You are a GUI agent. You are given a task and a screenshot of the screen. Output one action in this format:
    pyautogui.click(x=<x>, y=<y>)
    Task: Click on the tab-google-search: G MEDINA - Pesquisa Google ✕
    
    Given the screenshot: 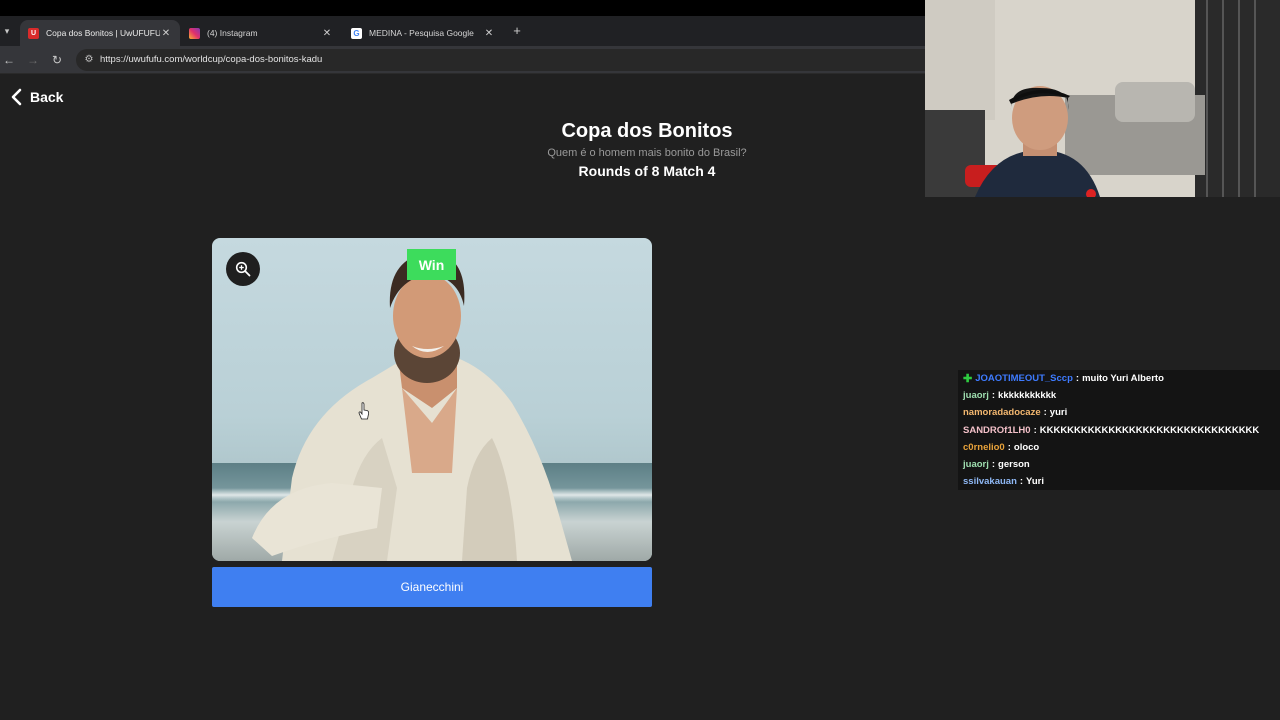 What is the action you would take?
    pyautogui.click(x=423, y=33)
    